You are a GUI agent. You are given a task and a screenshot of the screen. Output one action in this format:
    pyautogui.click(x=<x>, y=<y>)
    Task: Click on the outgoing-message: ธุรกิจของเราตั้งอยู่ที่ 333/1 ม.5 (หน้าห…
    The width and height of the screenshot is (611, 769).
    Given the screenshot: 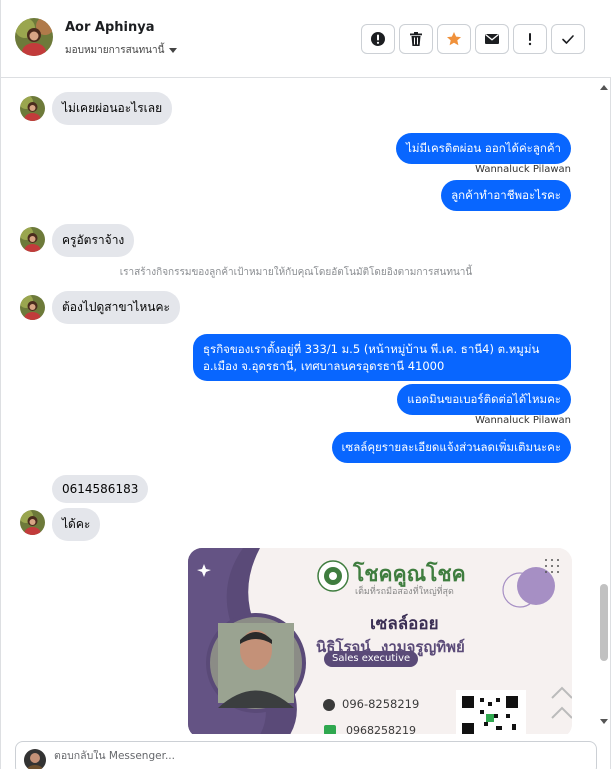 What is the action you would take?
    pyautogui.click(x=382, y=358)
    